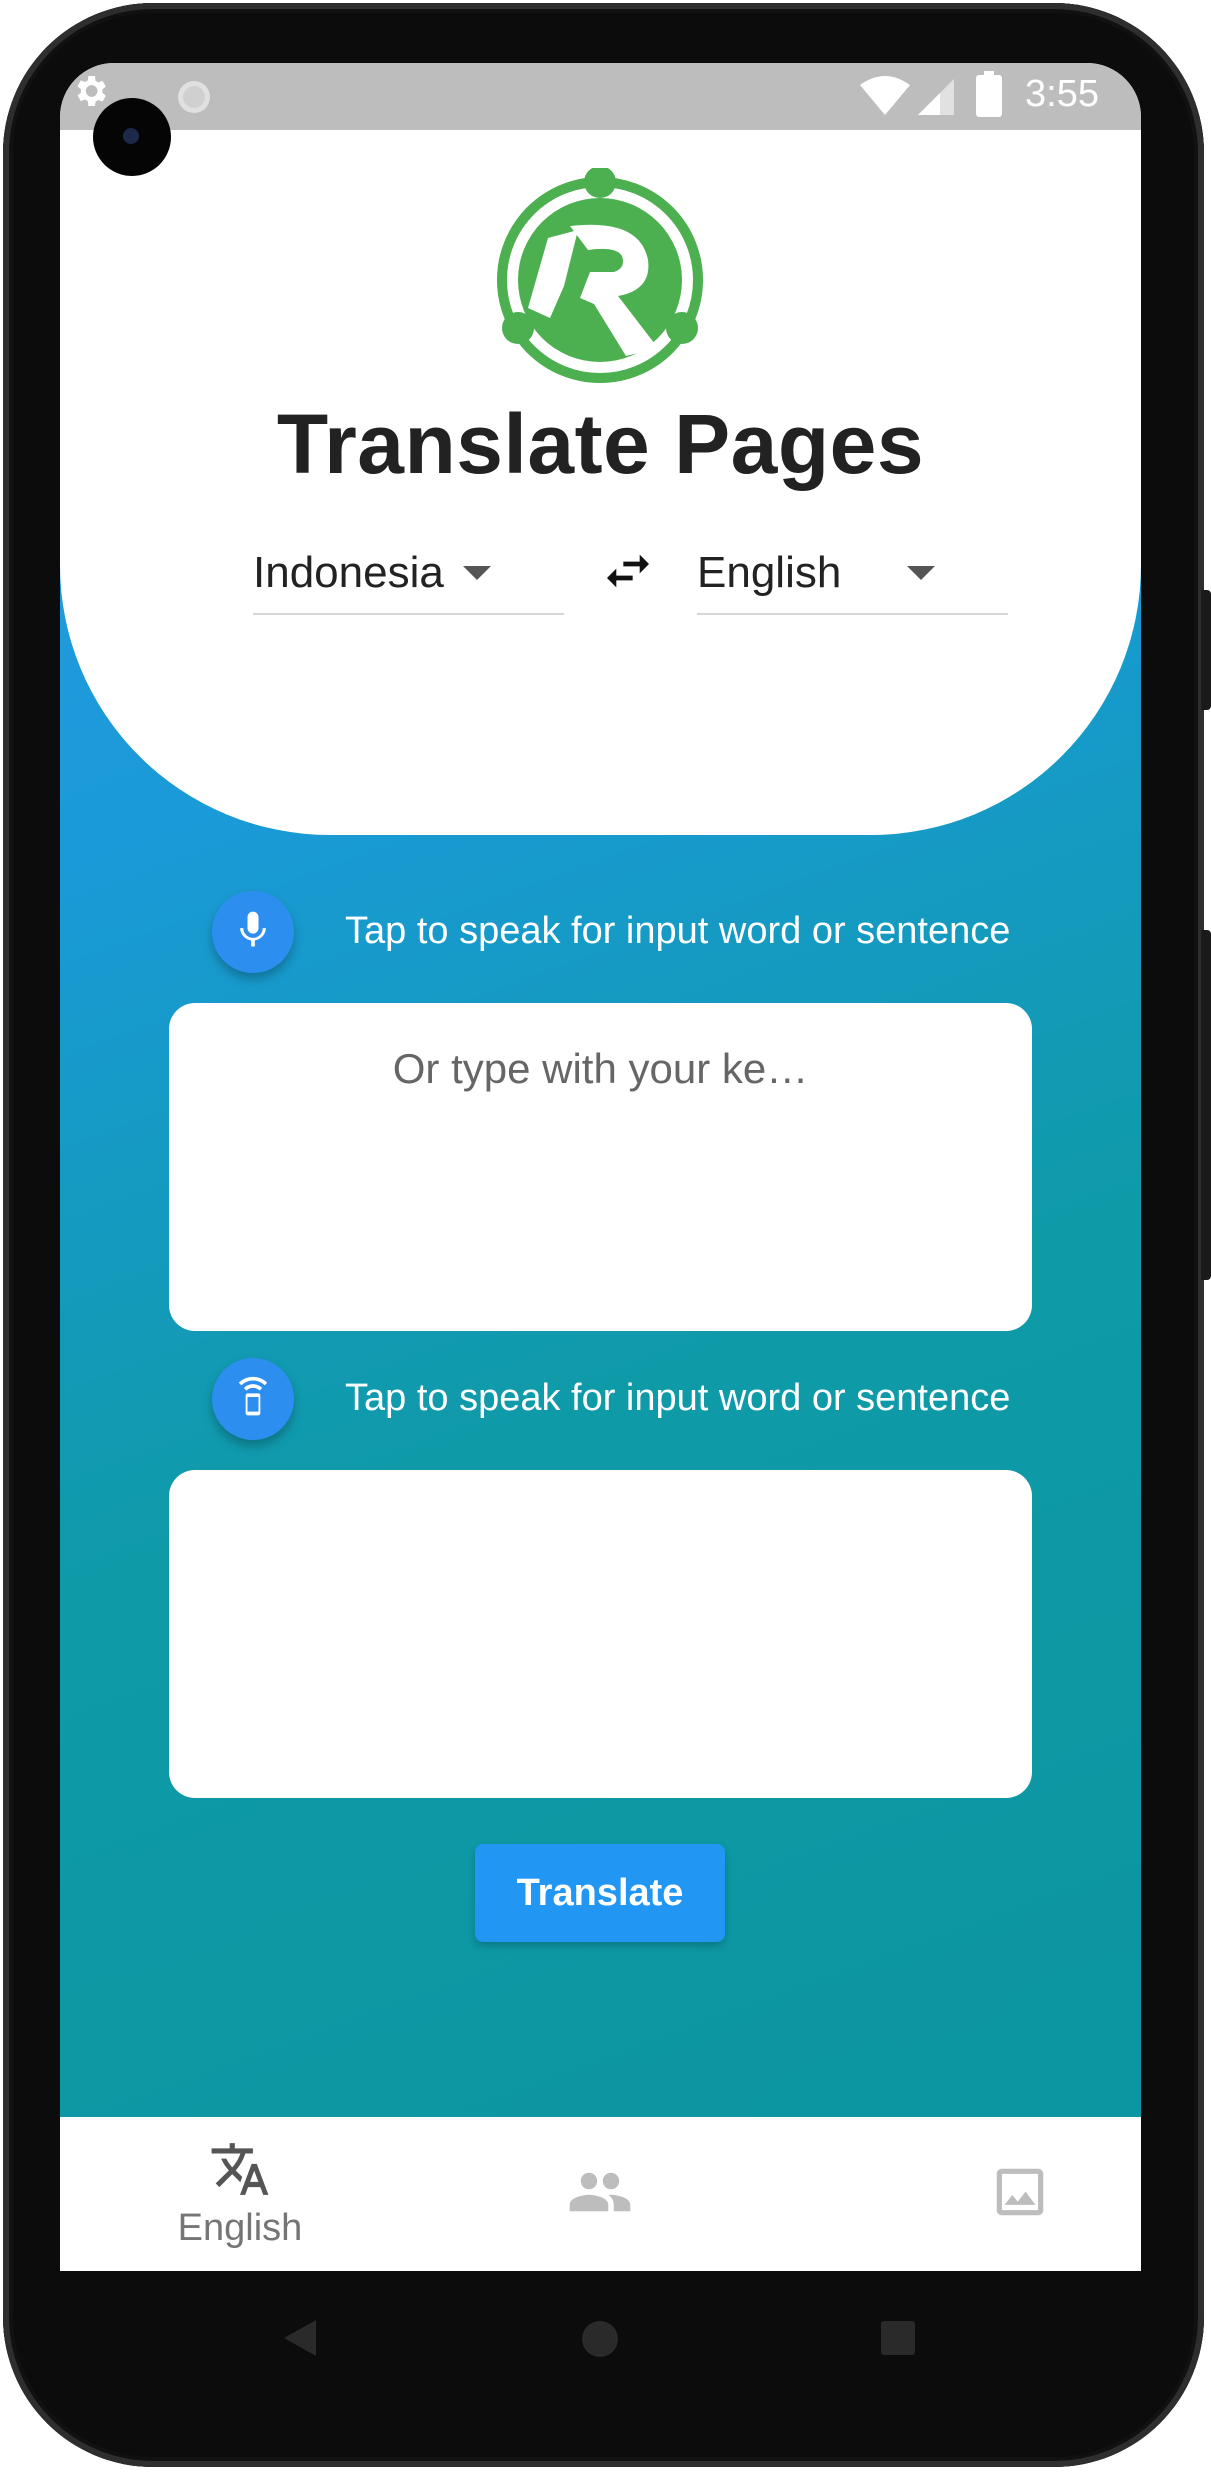 This screenshot has width=1211, height=2474. Describe the element at coordinates (1062, 94) in the screenshot. I see `status-time: 3:55` at that location.